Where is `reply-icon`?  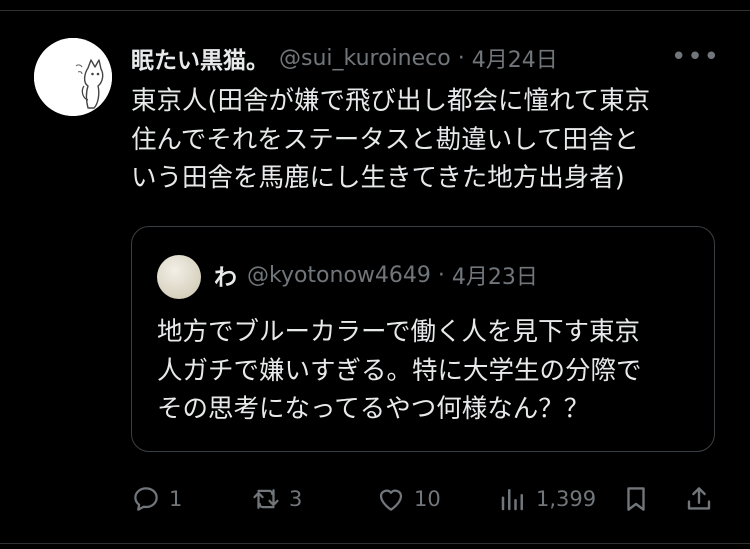
reply-icon is located at coordinates (146, 499).